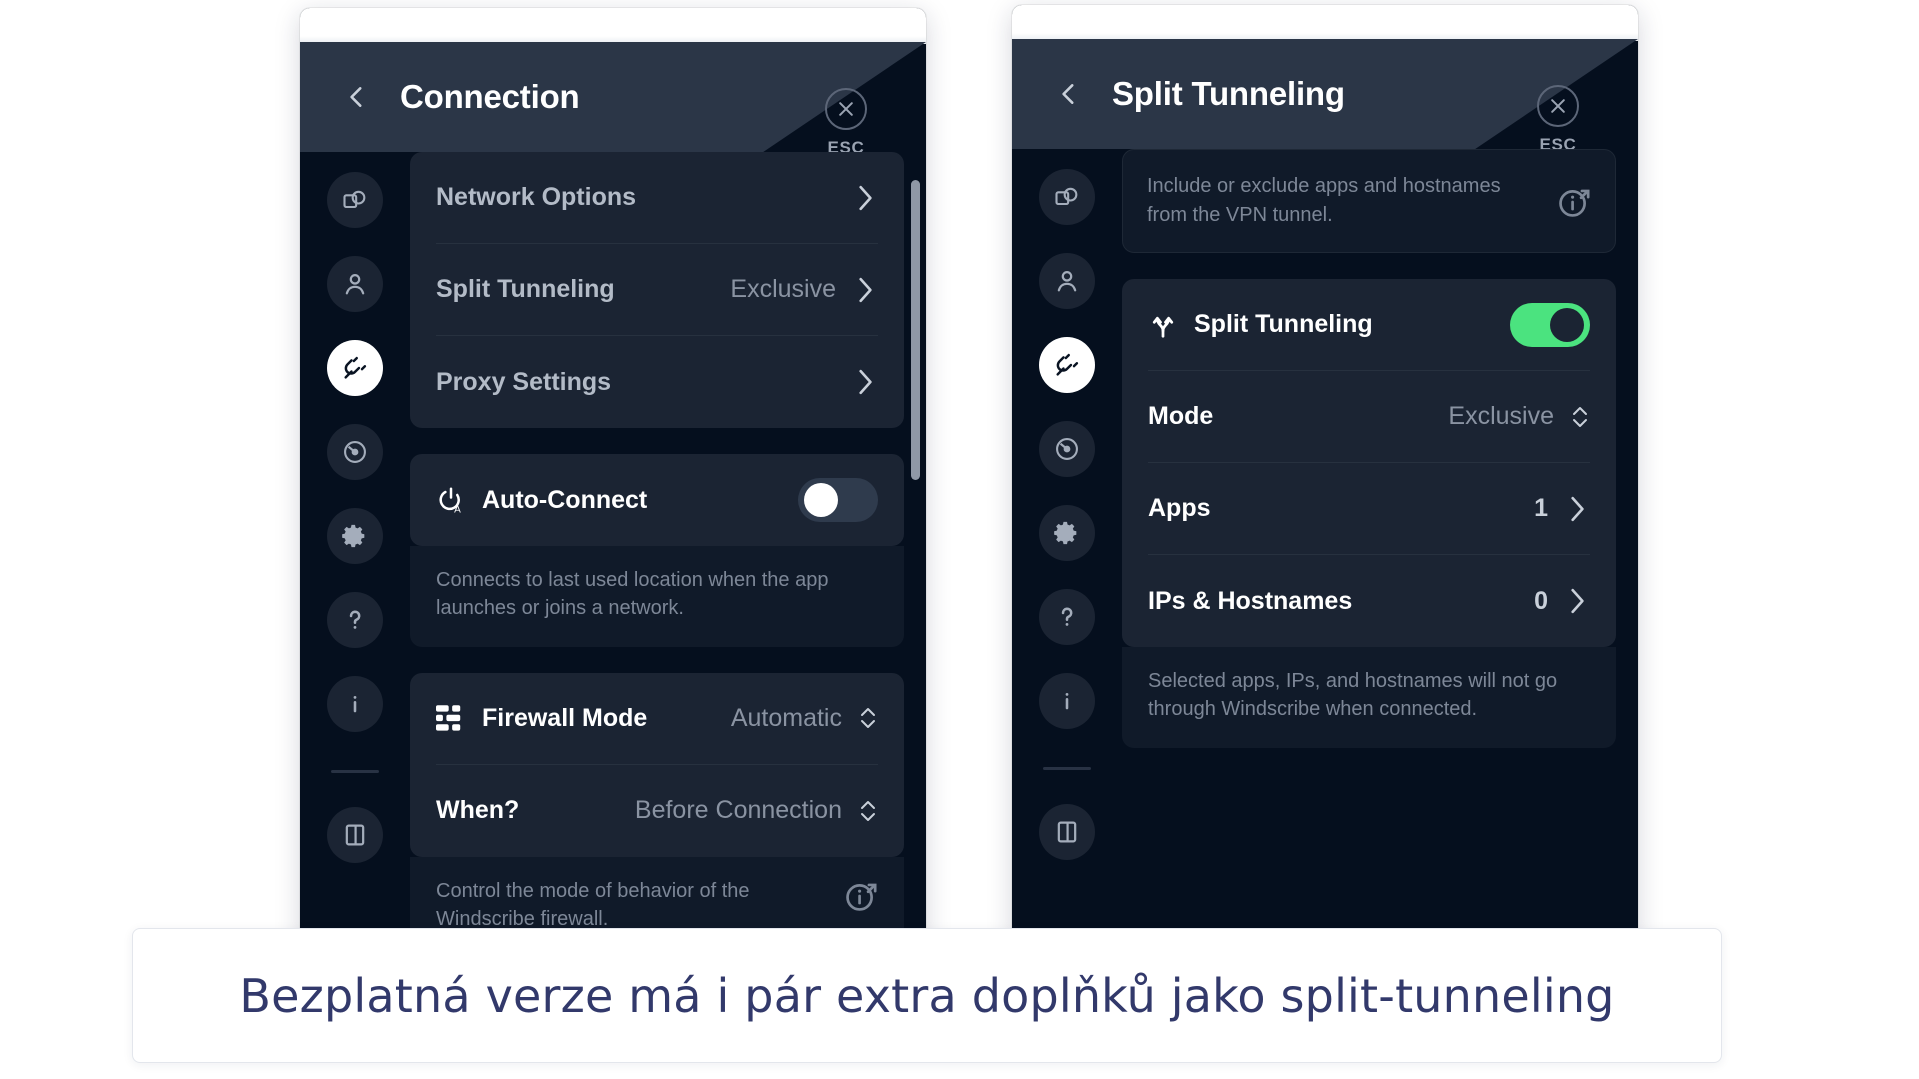 Image resolution: width=1919 pixels, height=1079 pixels. Describe the element at coordinates (1550, 324) in the screenshot. I see `split-tunneling-toggle` at that location.